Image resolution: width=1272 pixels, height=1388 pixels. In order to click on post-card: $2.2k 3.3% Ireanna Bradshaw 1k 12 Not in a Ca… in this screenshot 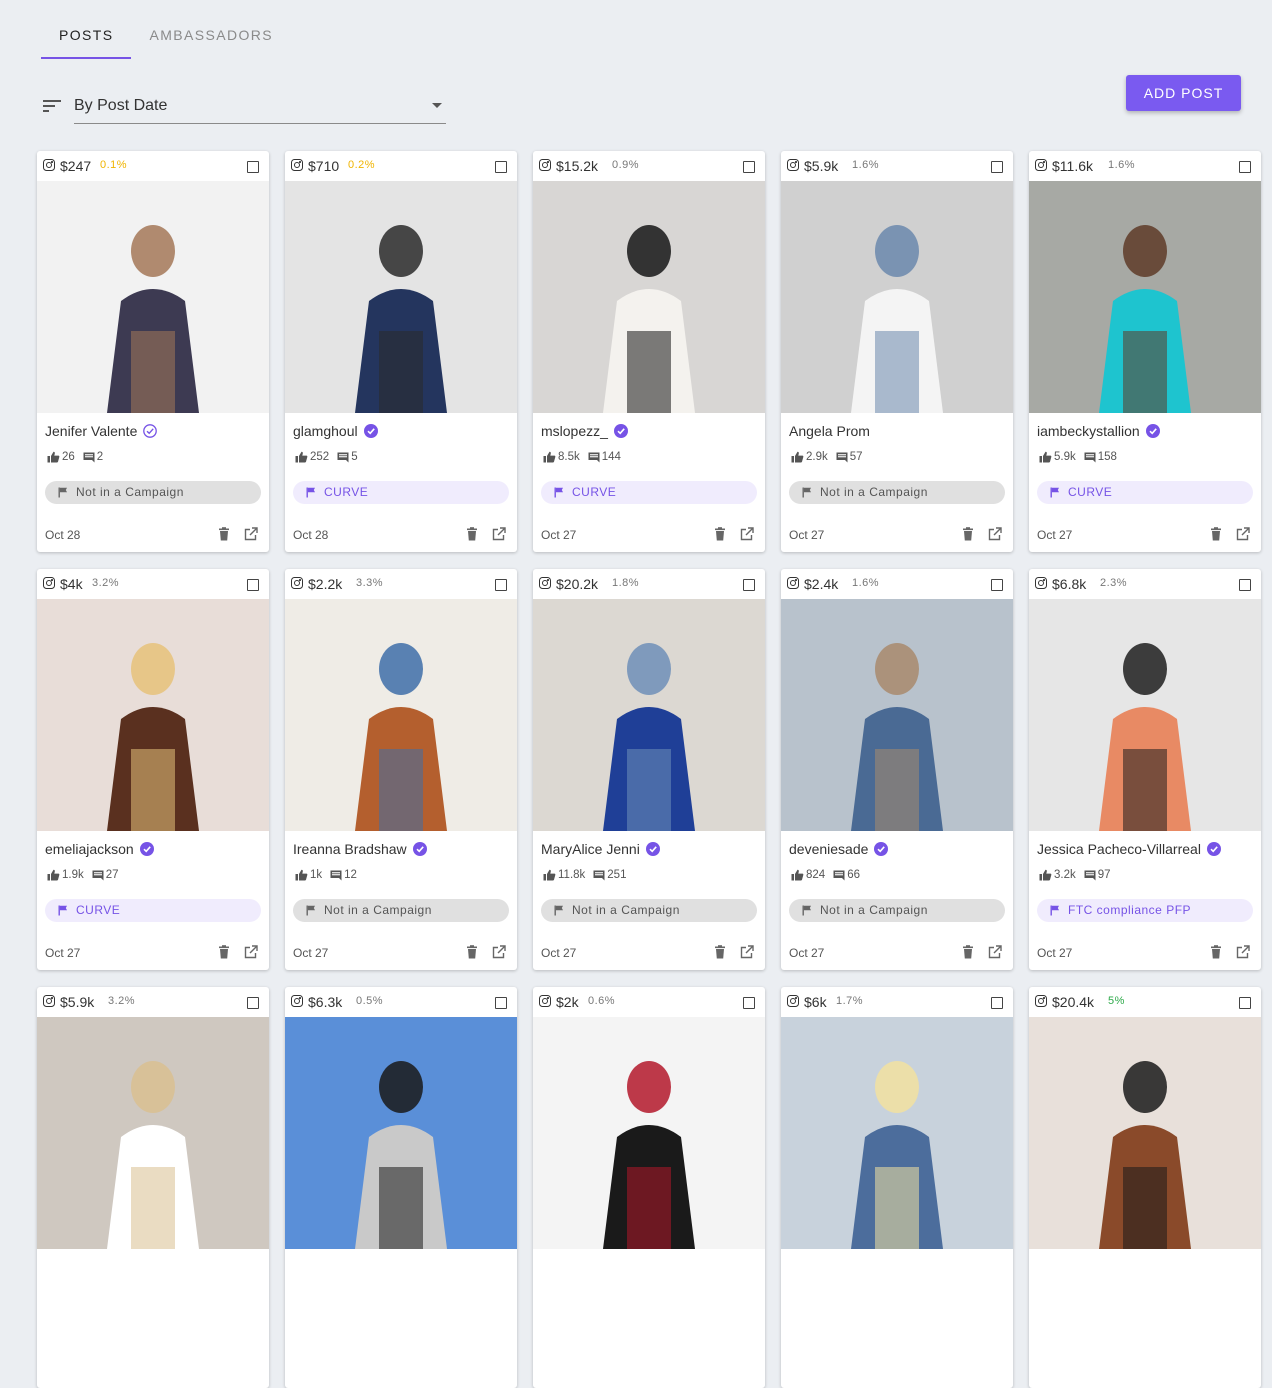, I will do `click(401, 769)`.